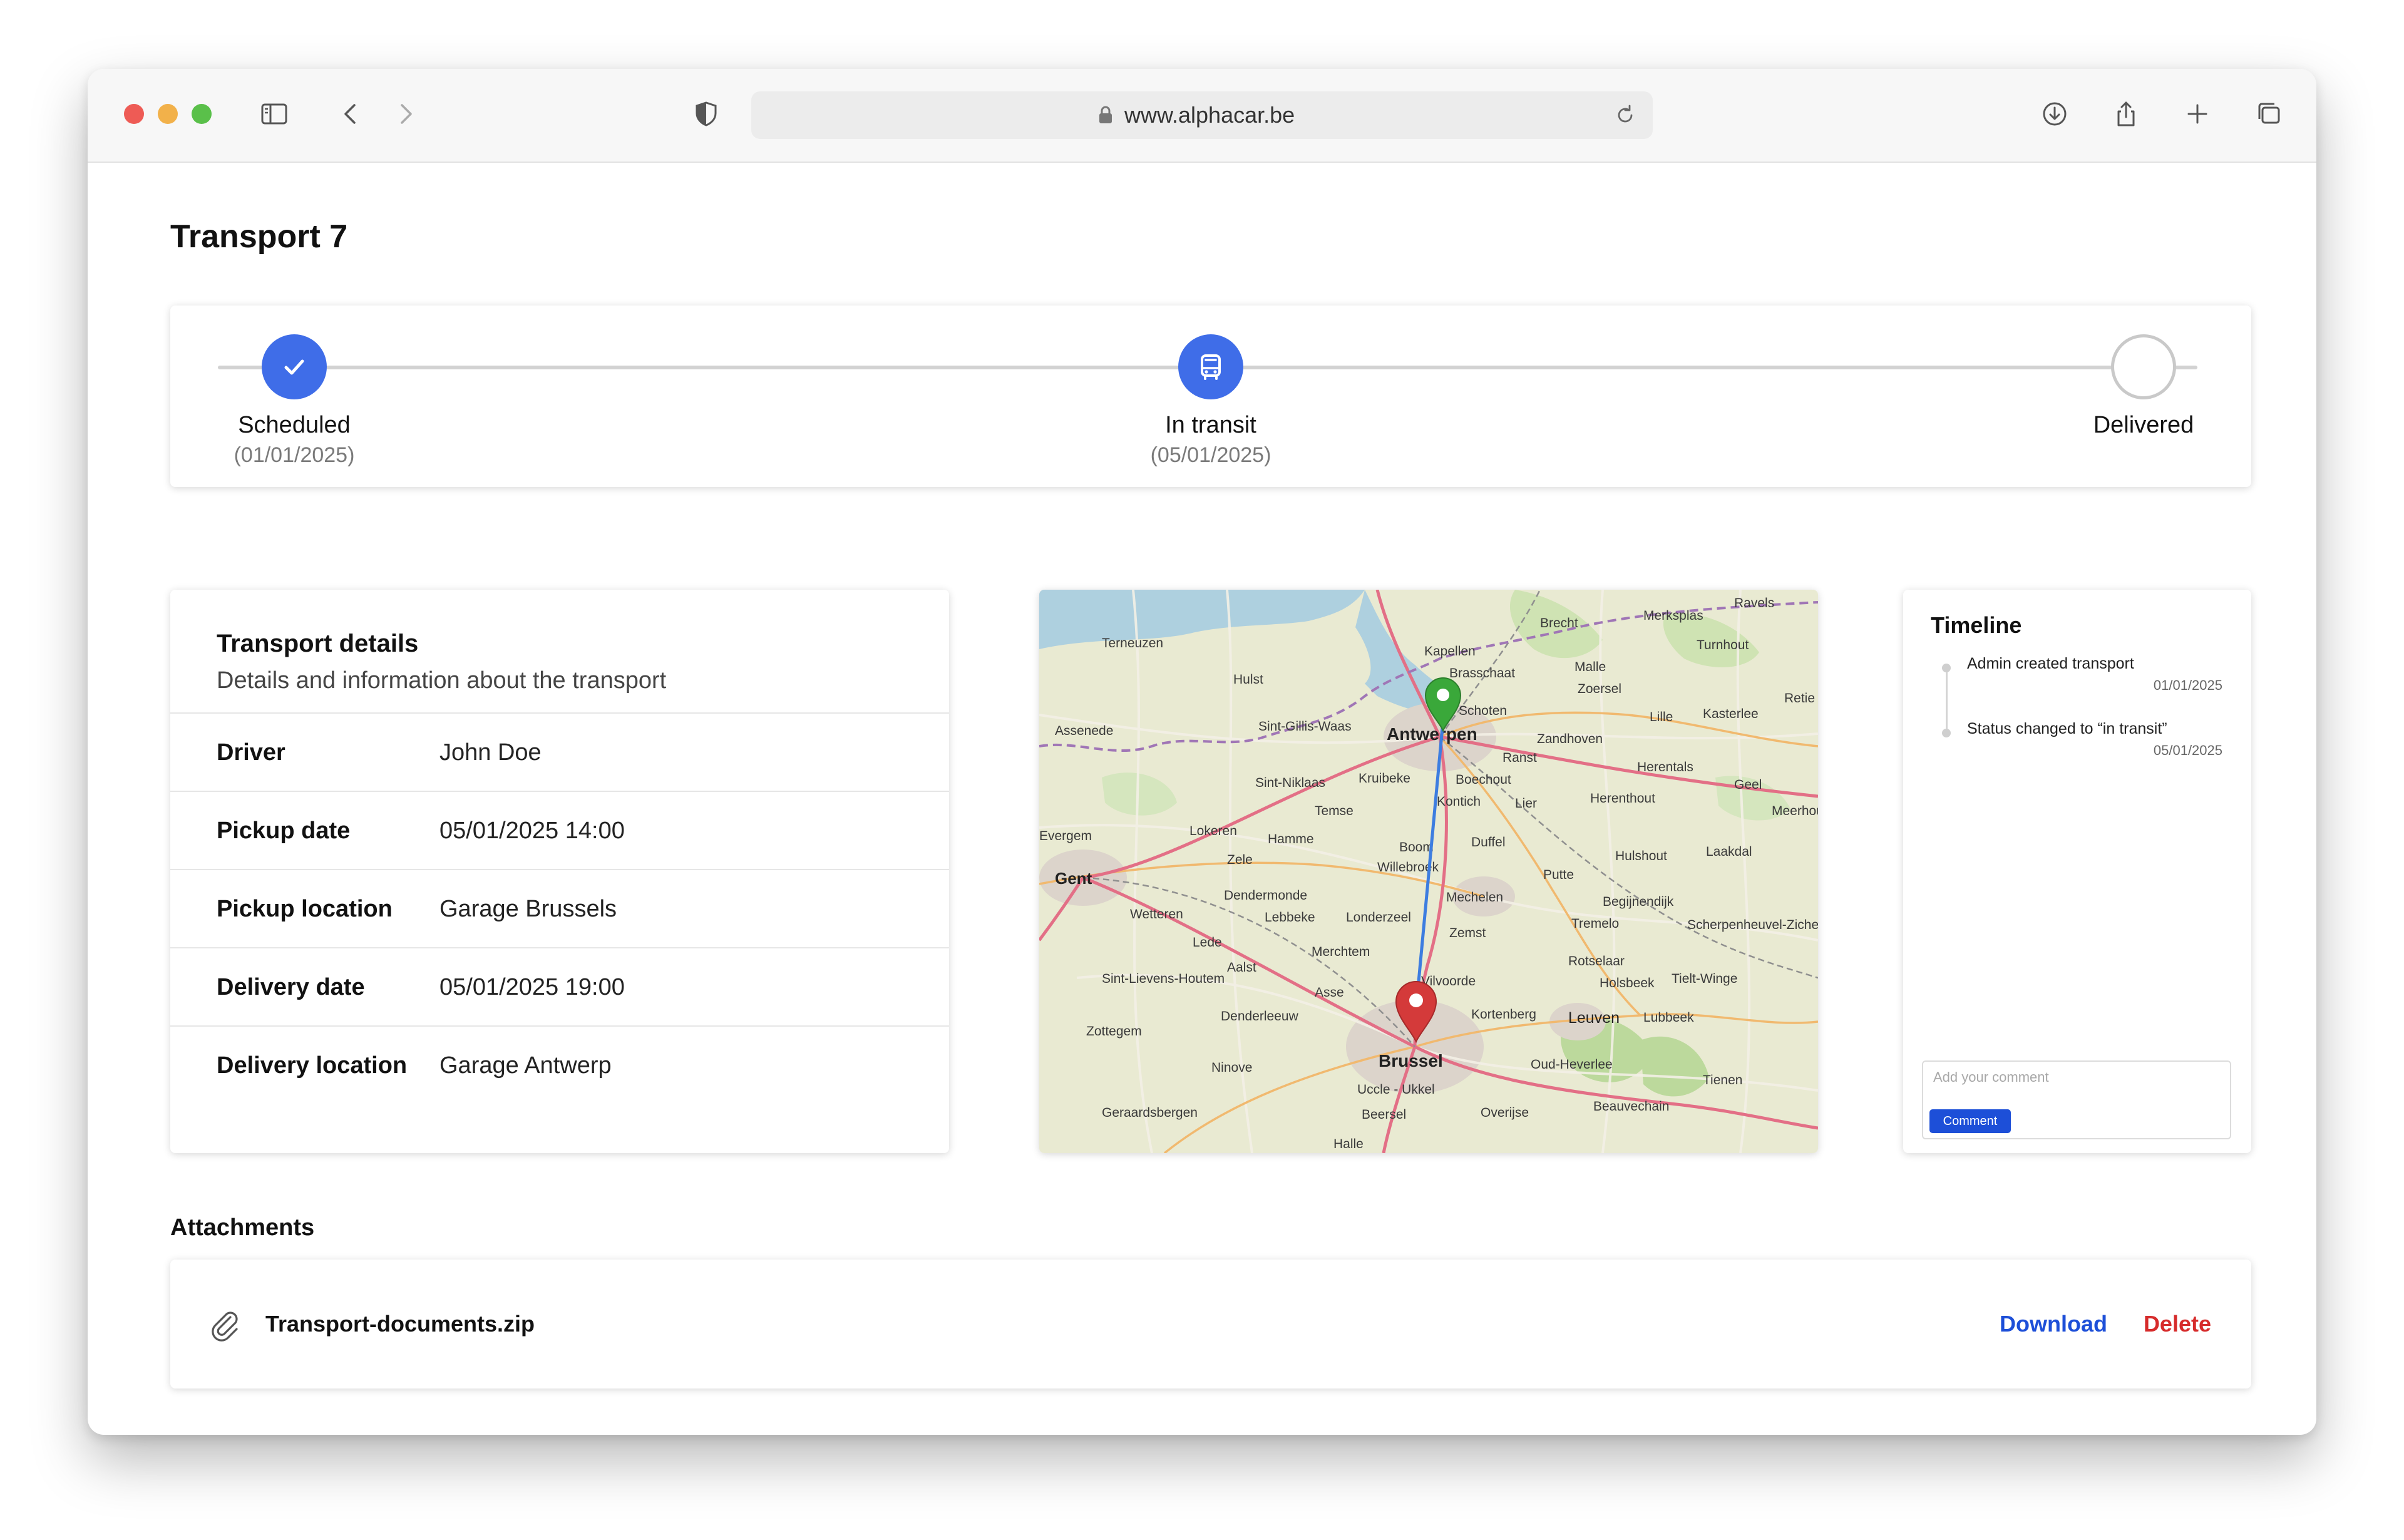  Describe the element at coordinates (2050, 663) in the screenshot. I see `timeline-event-text: Admin created transport` at that location.